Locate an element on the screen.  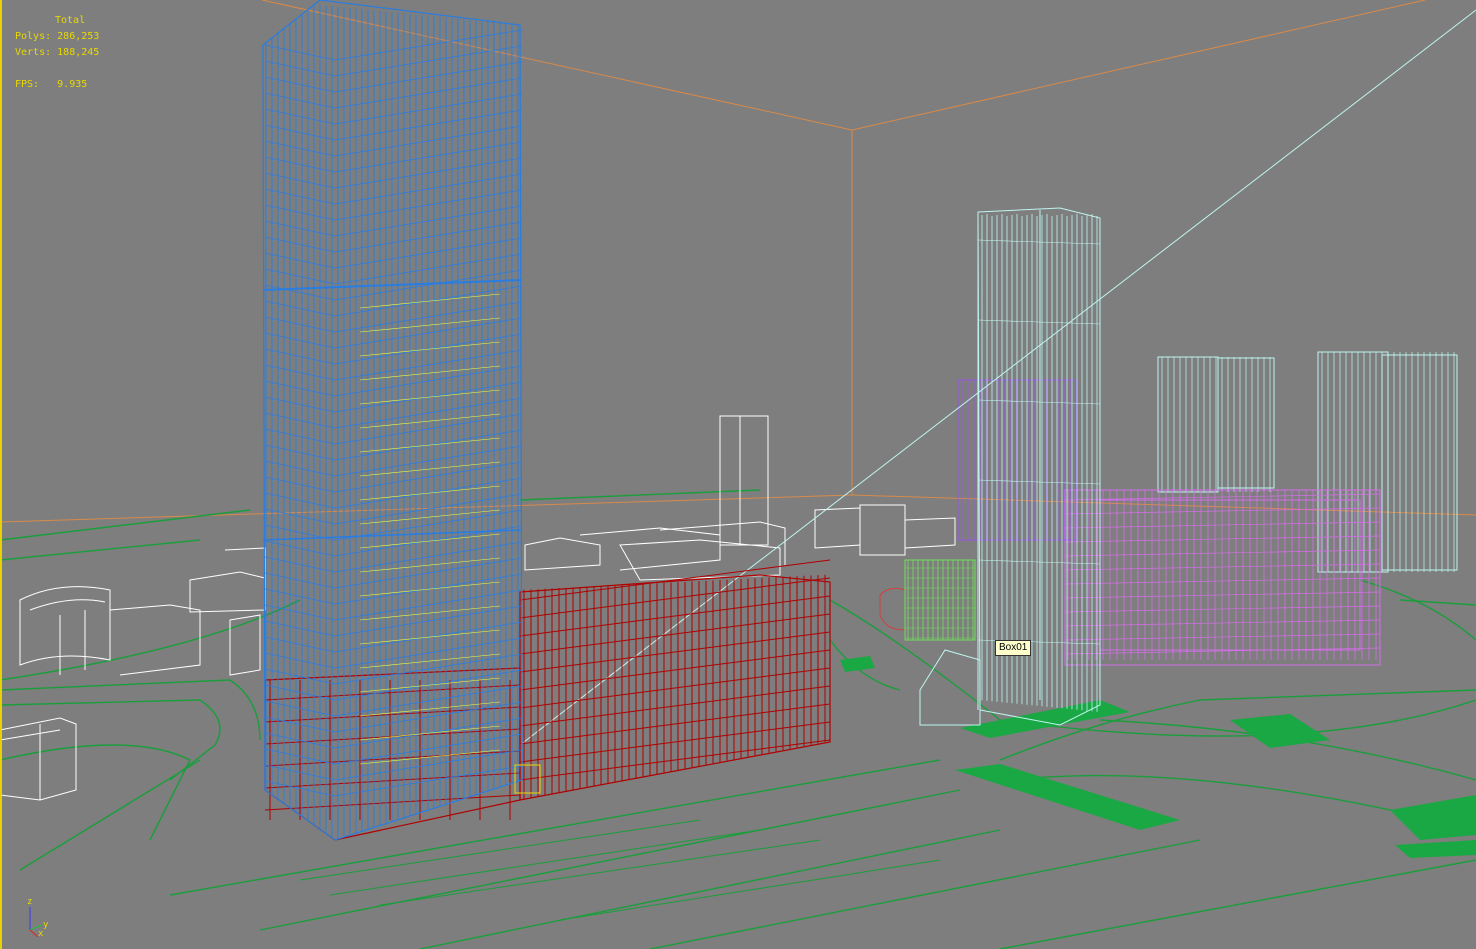
verts-label: Verts: is located at coordinates (33, 52).